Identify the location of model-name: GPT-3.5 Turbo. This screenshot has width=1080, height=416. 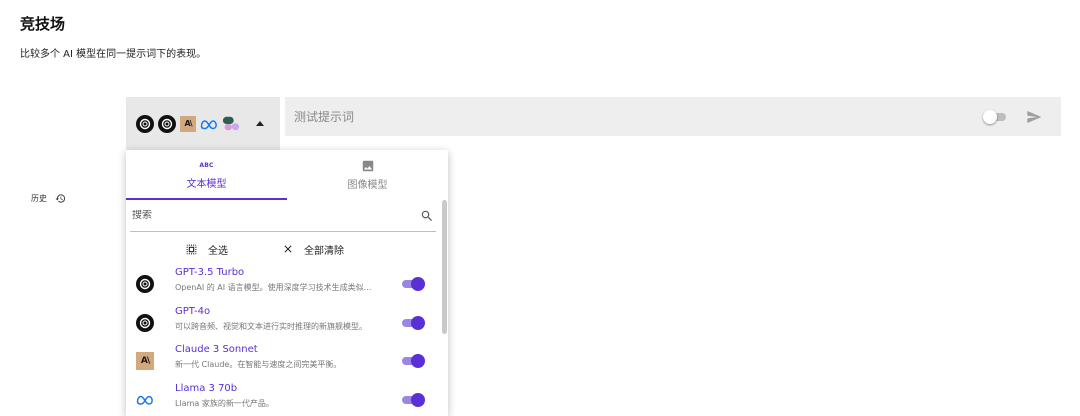
(210, 272).